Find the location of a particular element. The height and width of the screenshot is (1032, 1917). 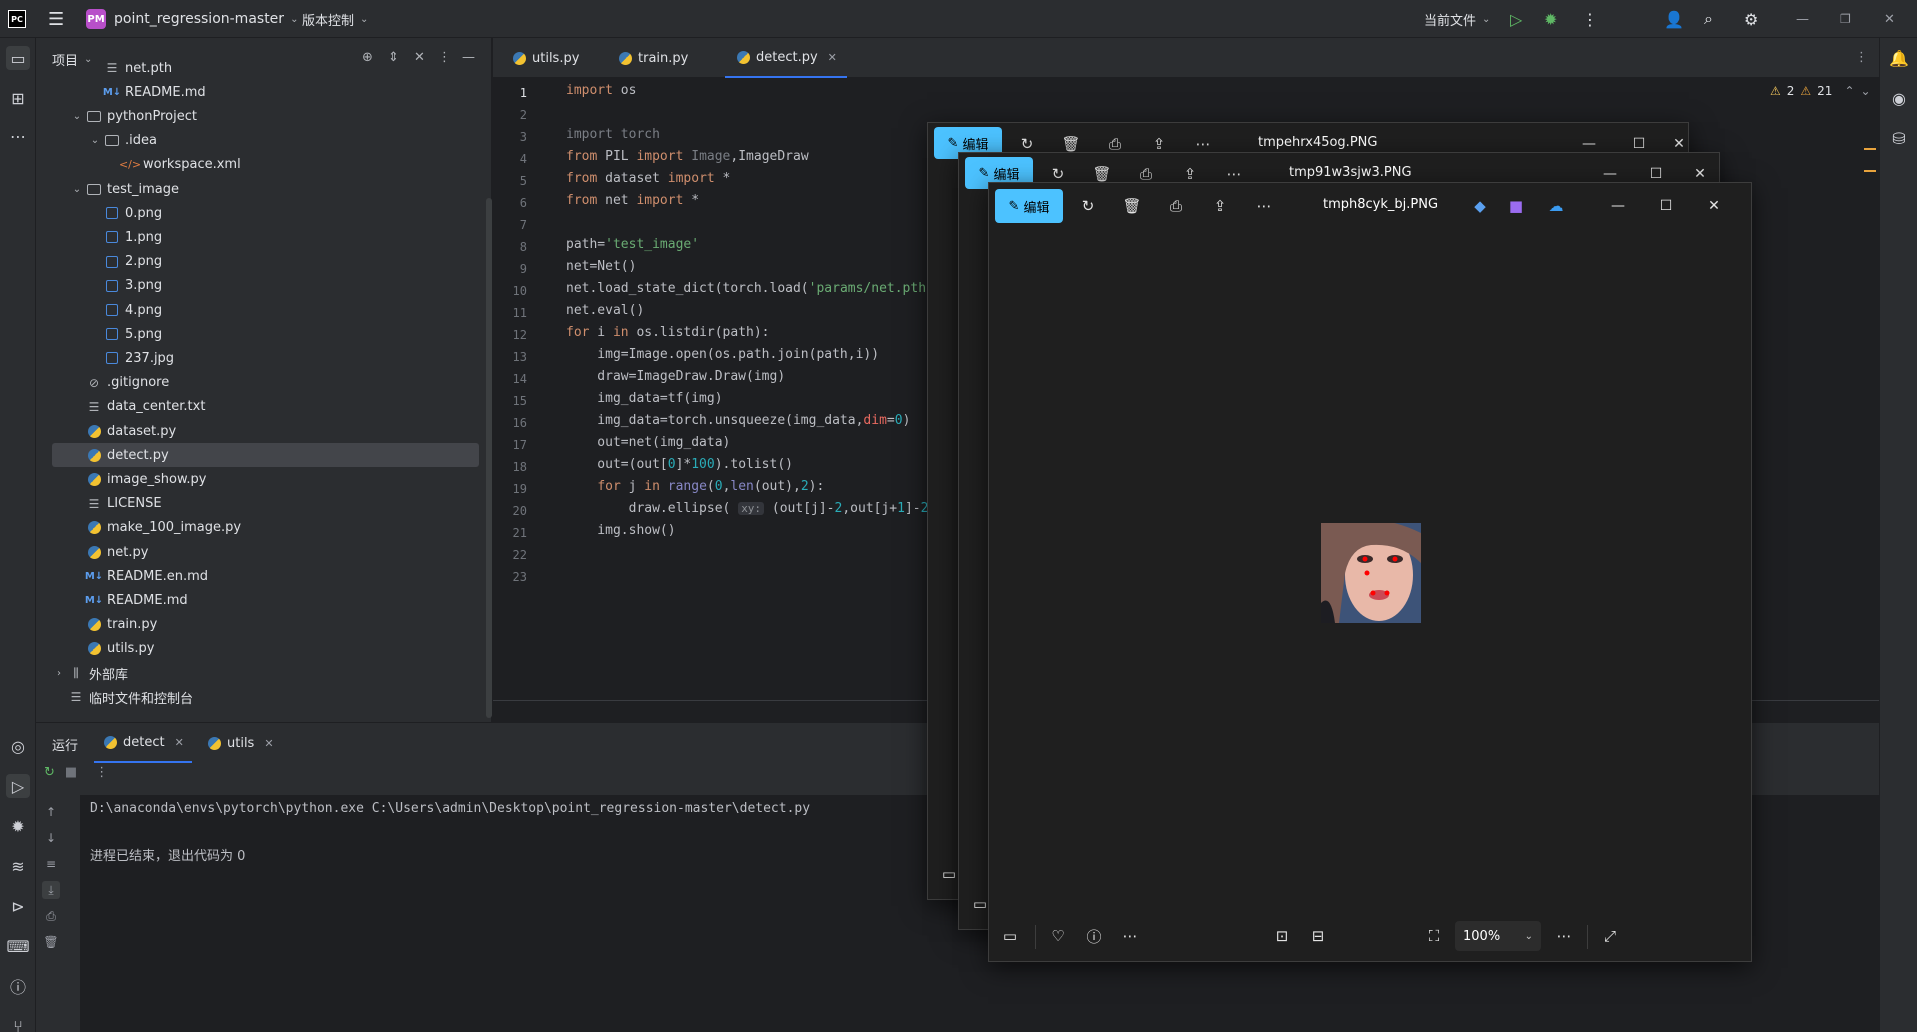

tree-item: ⊘ .gitignore is located at coordinates (265, 383).